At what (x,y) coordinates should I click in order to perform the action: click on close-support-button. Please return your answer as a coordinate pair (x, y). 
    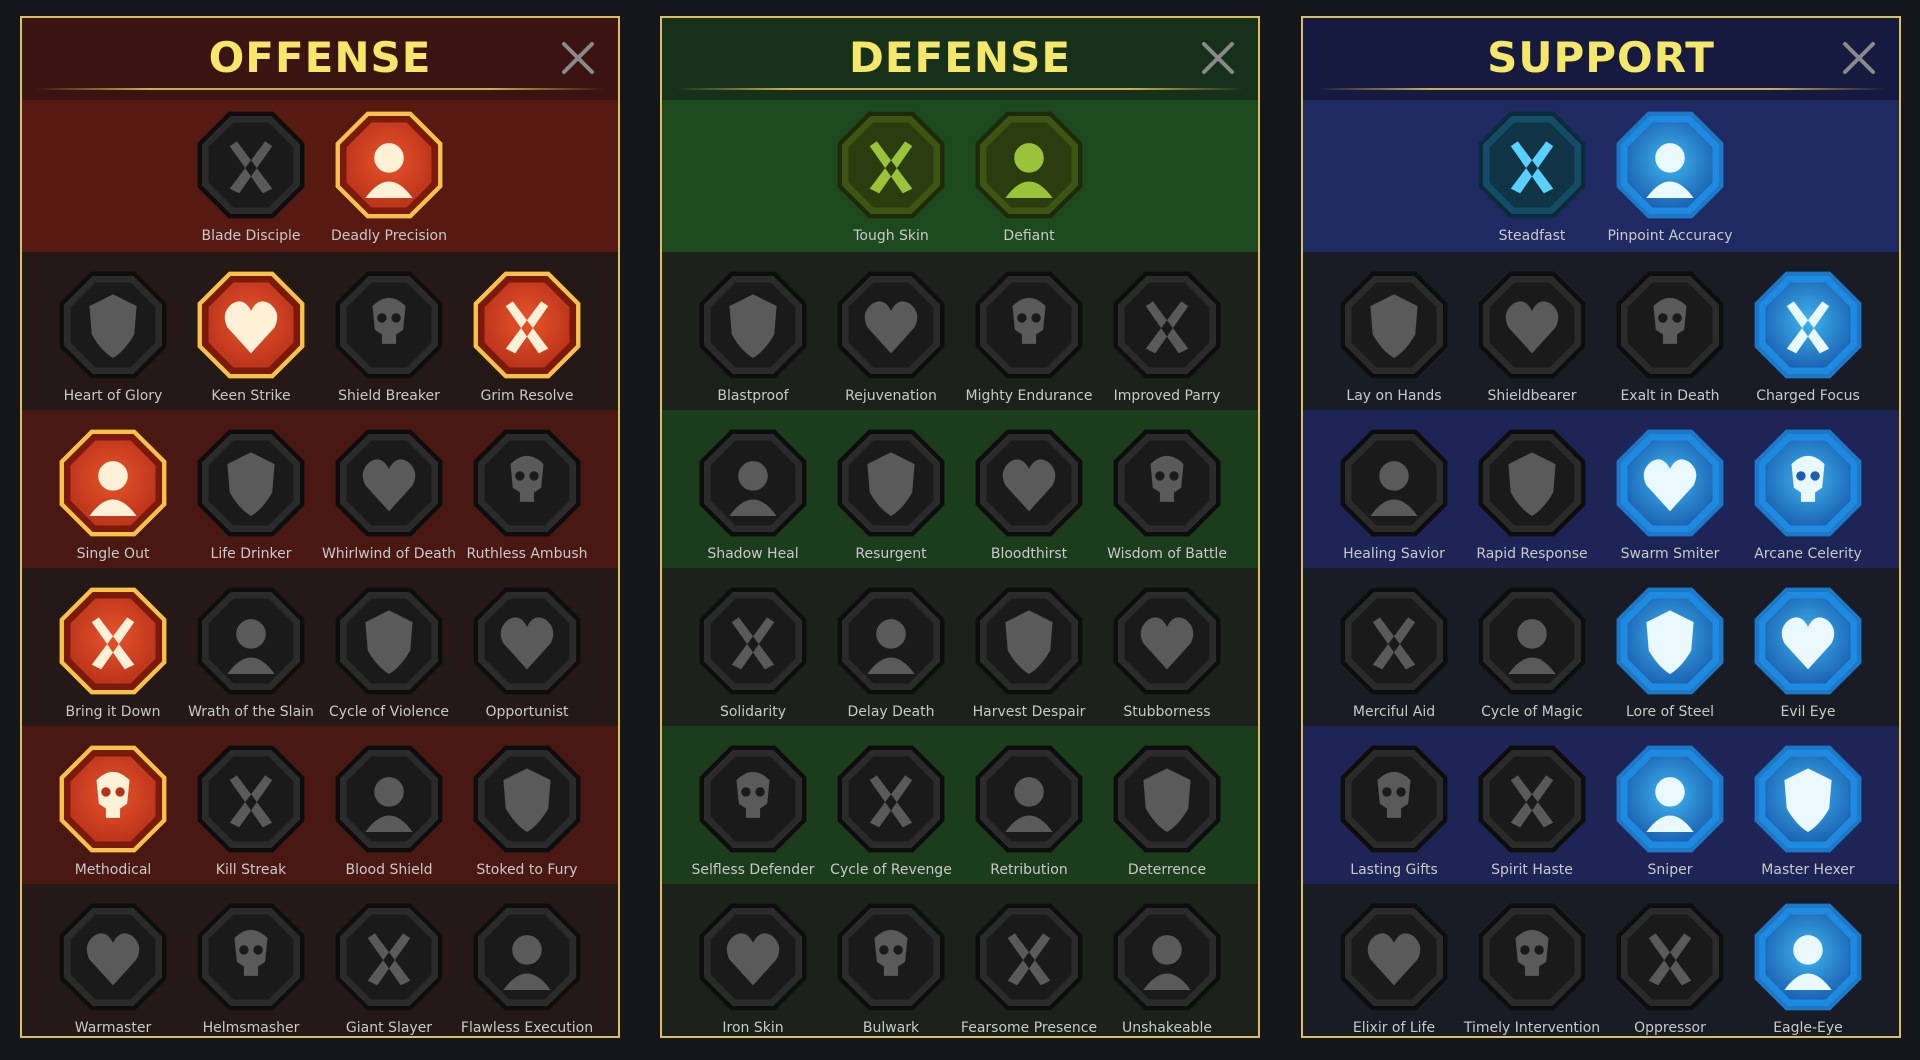
    Looking at the image, I should click on (1859, 58).